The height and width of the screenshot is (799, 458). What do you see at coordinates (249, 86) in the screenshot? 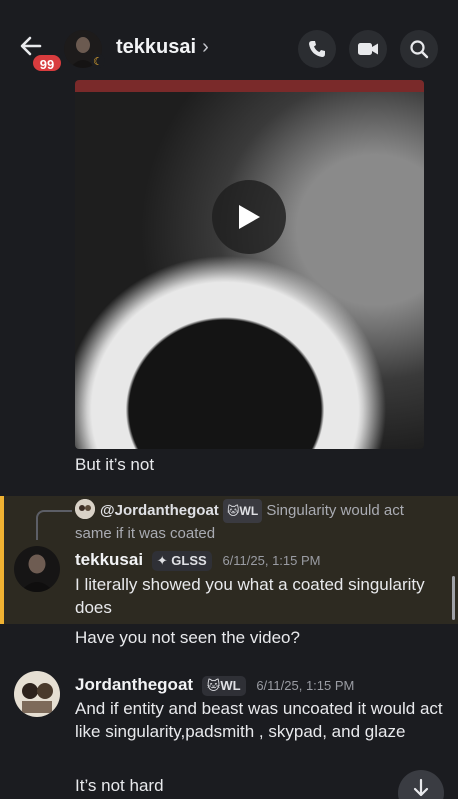
I see `video-frame-edge` at bounding box center [249, 86].